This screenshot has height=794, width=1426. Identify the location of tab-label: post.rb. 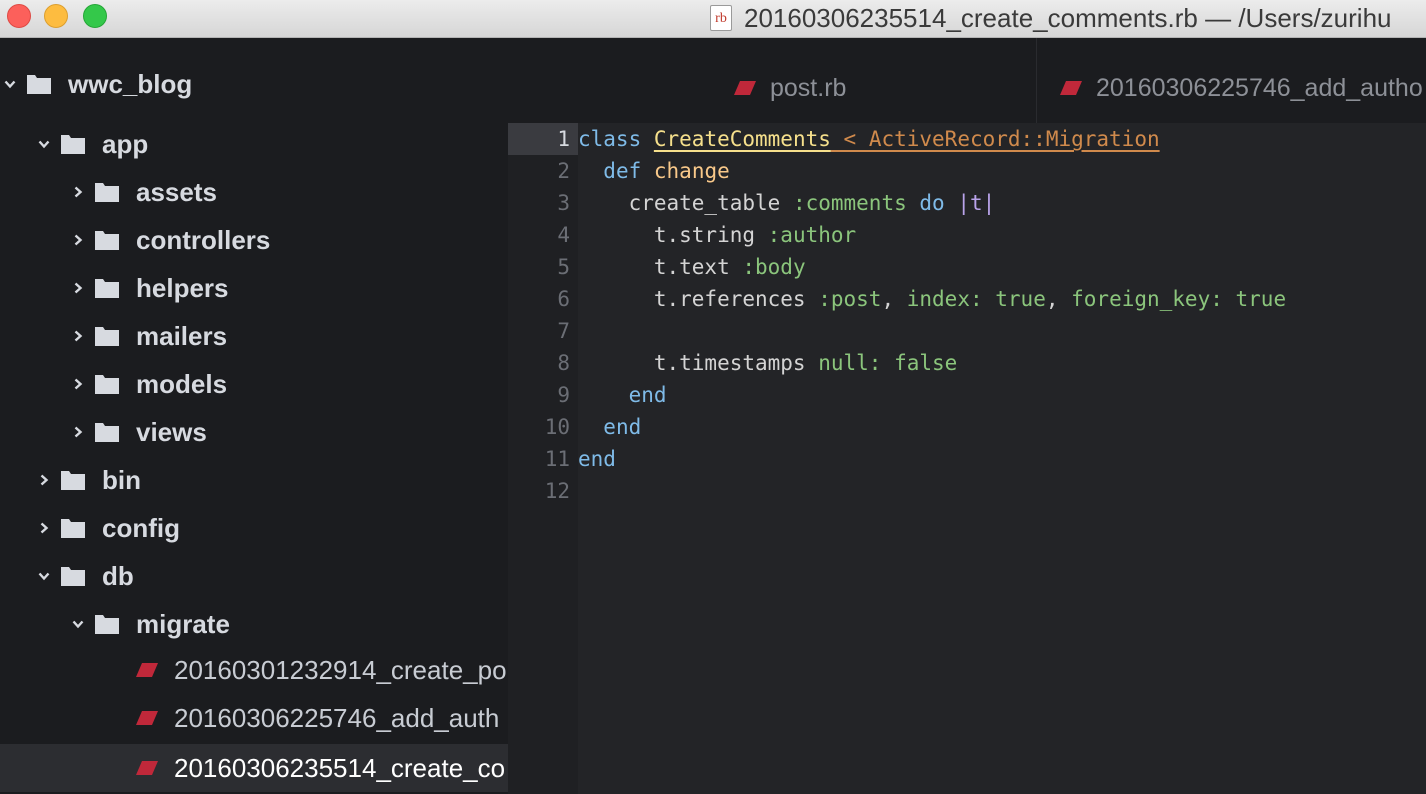
(808, 87).